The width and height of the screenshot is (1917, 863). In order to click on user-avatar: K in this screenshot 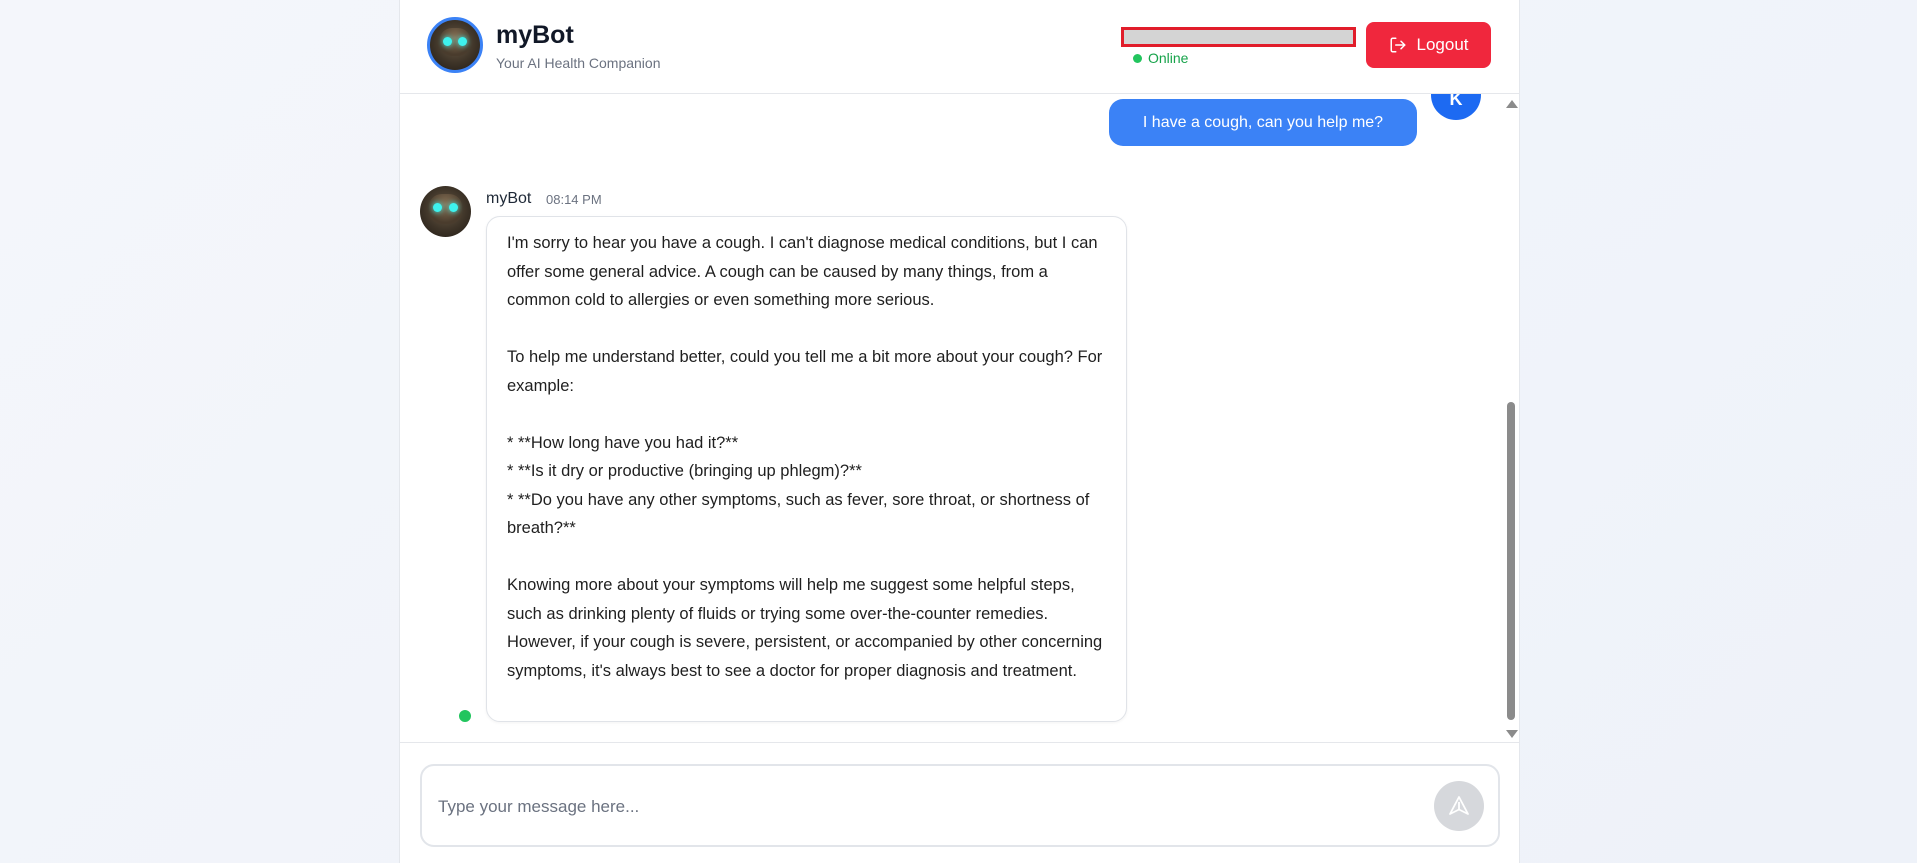, I will do `click(1456, 107)`.